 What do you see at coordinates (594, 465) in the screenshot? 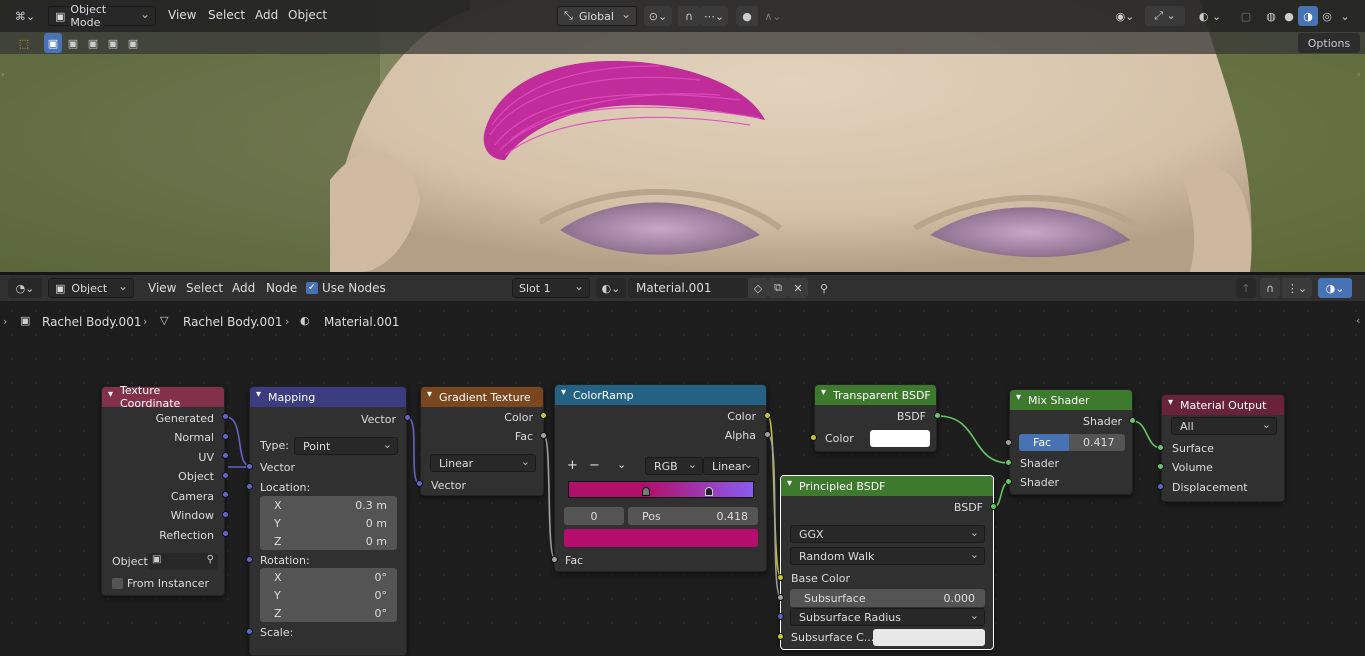
I see `remove-stop-button: −` at bounding box center [594, 465].